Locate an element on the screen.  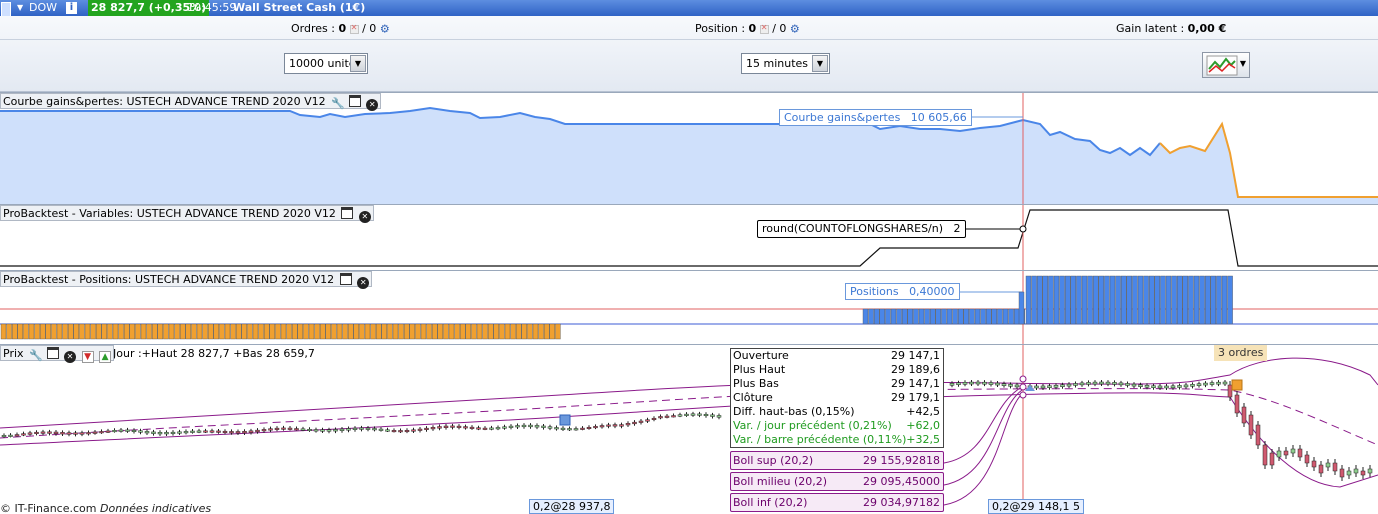
boll-sup-leader is located at coordinates (983, 425).